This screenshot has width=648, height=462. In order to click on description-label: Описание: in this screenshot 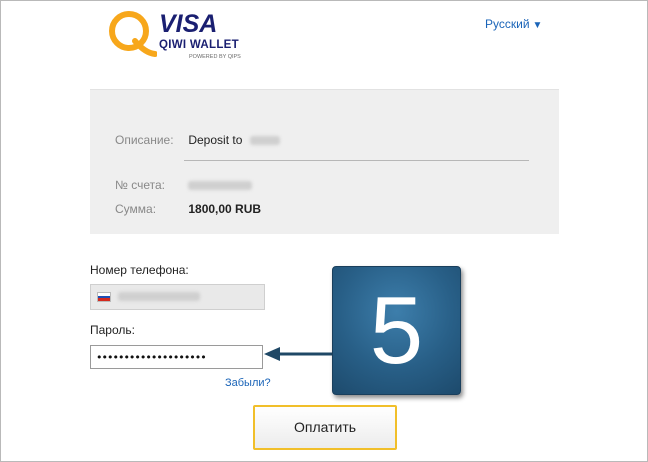, I will do `click(144, 140)`.